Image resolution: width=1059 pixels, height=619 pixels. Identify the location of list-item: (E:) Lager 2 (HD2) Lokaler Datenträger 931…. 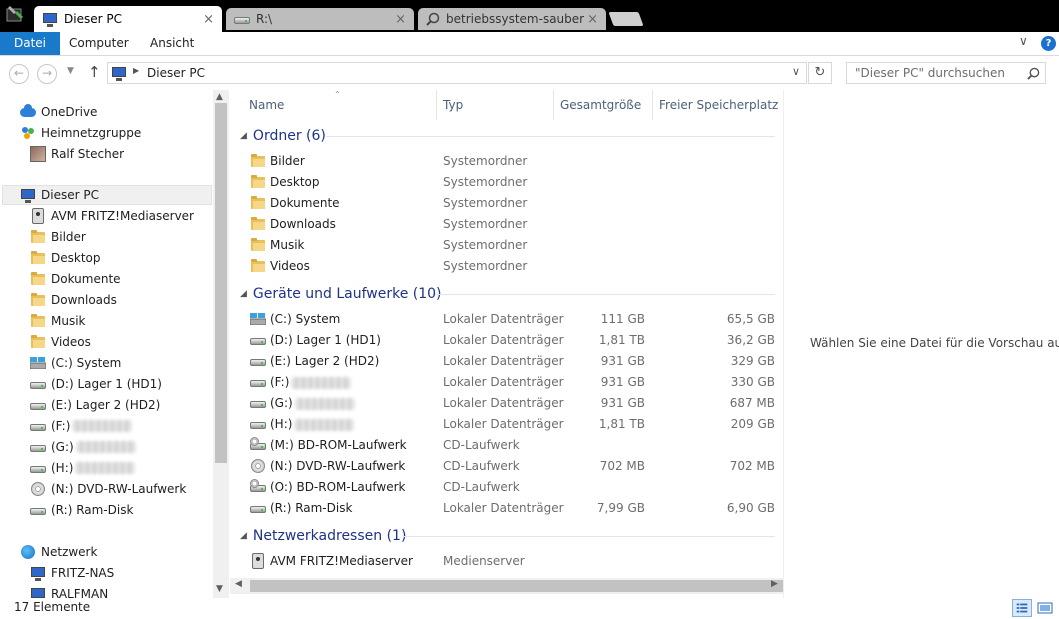
(512, 361).